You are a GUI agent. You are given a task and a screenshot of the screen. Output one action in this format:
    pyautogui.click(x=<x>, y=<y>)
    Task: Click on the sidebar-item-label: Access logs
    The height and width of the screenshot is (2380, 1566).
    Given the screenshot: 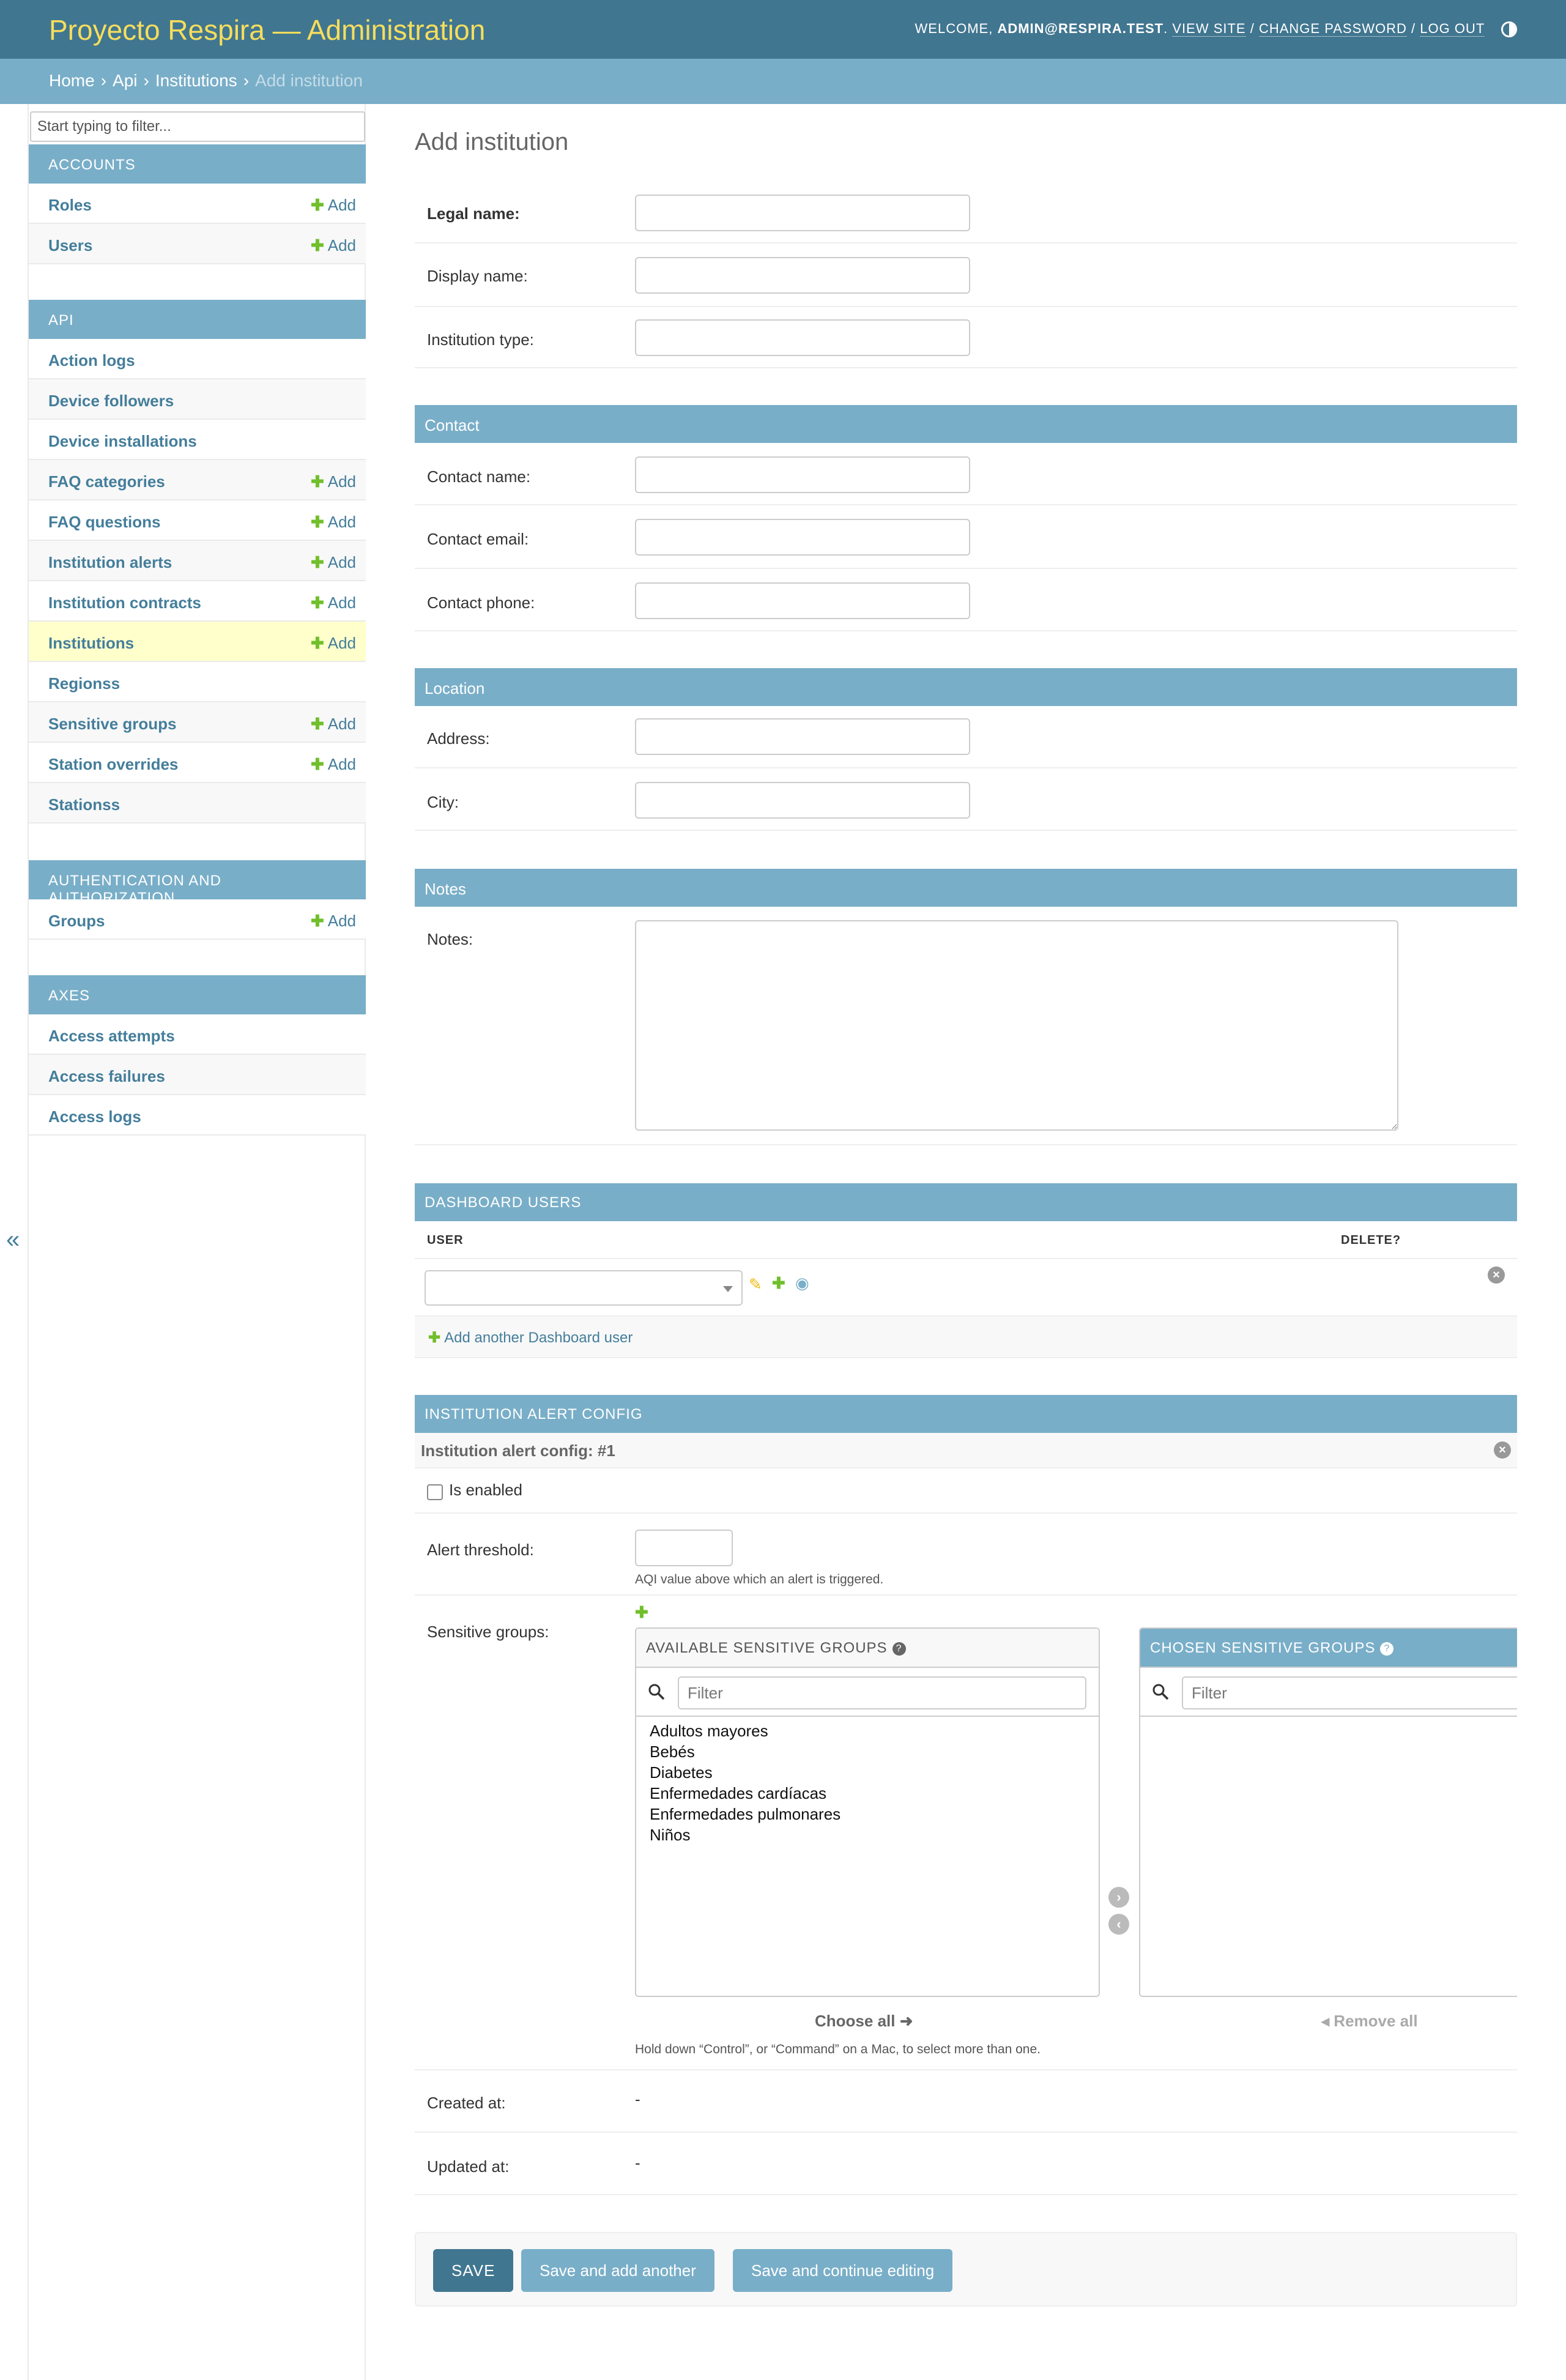 What is the action you would take?
    pyautogui.click(x=94, y=1116)
    